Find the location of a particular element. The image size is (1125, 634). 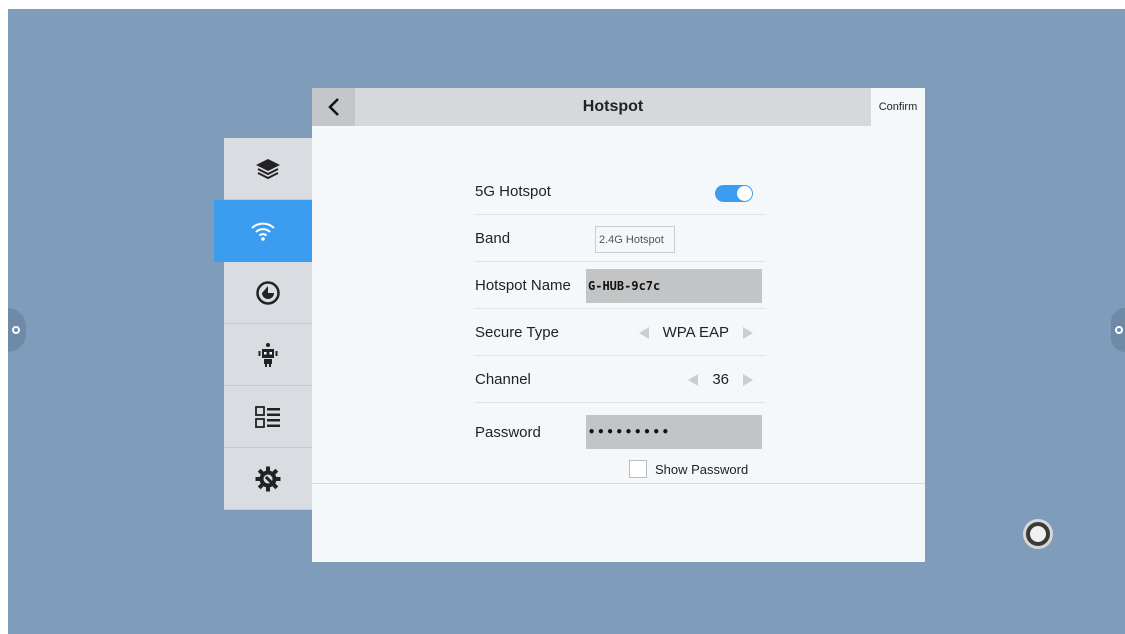

layers-icon is located at coordinates (268, 168).